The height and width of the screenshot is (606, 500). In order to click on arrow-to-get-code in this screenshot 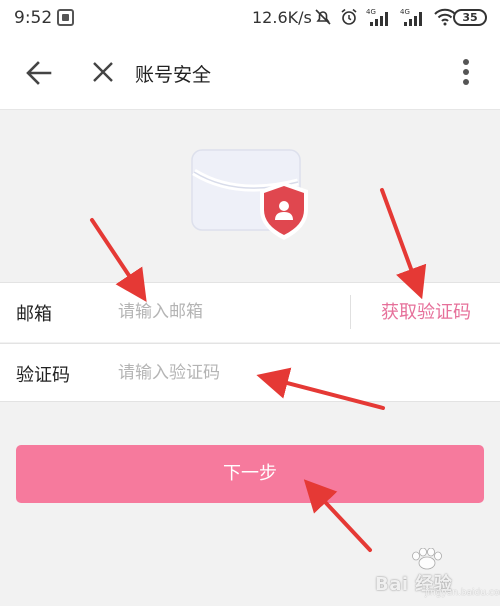, I will do `click(403, 244)`.